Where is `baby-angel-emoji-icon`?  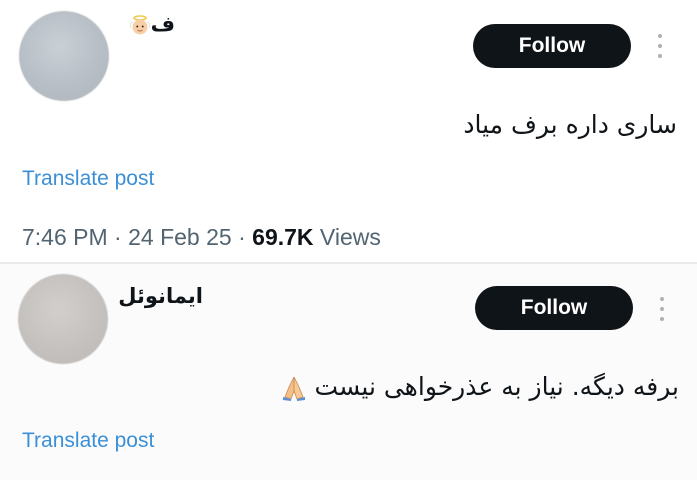 baby-angel-emoji-icon is located at coordinates (140, 25).